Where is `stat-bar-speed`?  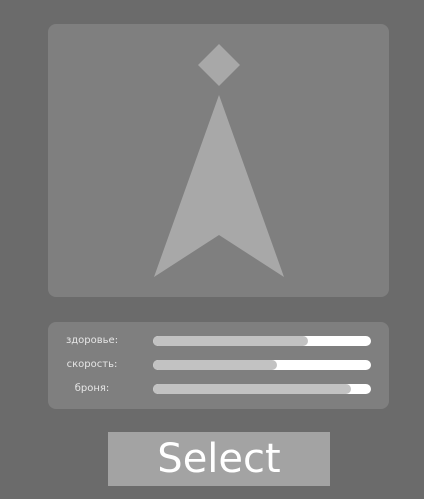 stat-bar-speed is located at coordinates (262, 365).